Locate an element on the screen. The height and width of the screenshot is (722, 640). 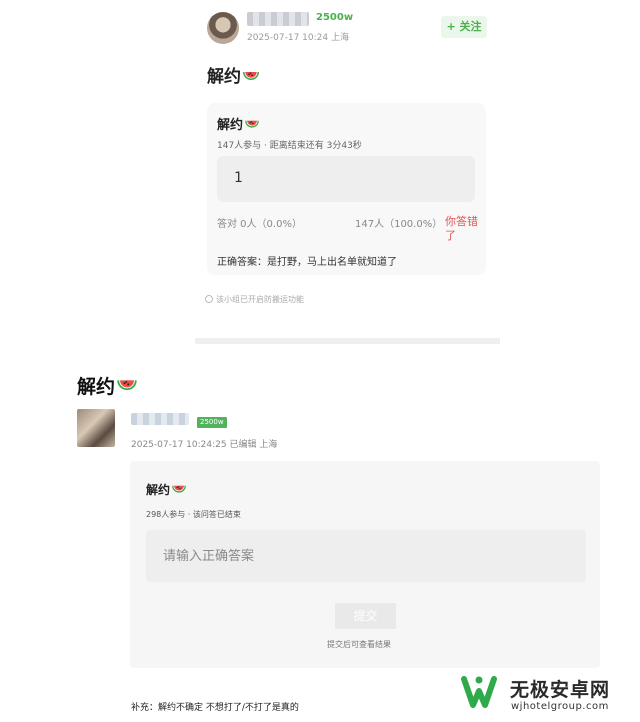
site-watermark: 无极安卓网 wjhotelgroup.com is located at coordinates (545, 688).